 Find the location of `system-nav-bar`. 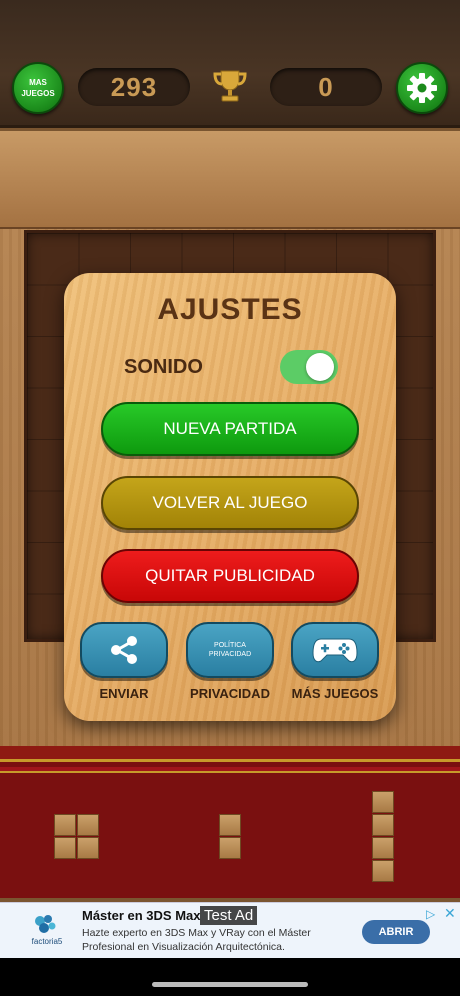

system-nav-bar is located at coordinates (230, 977).